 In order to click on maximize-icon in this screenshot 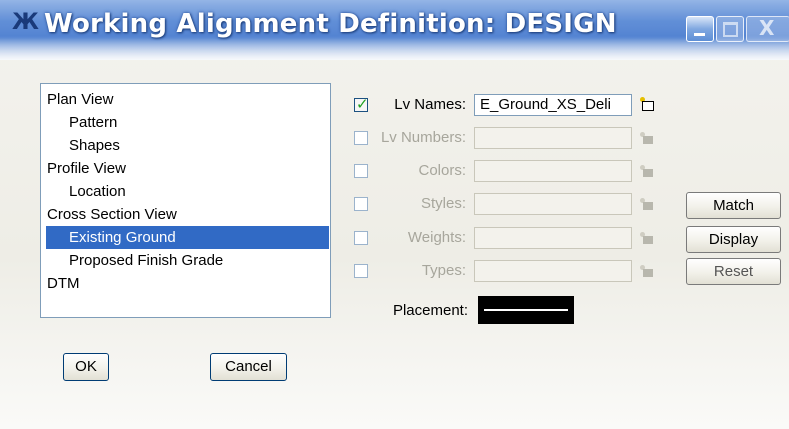, I will do `click(730, 29)`.